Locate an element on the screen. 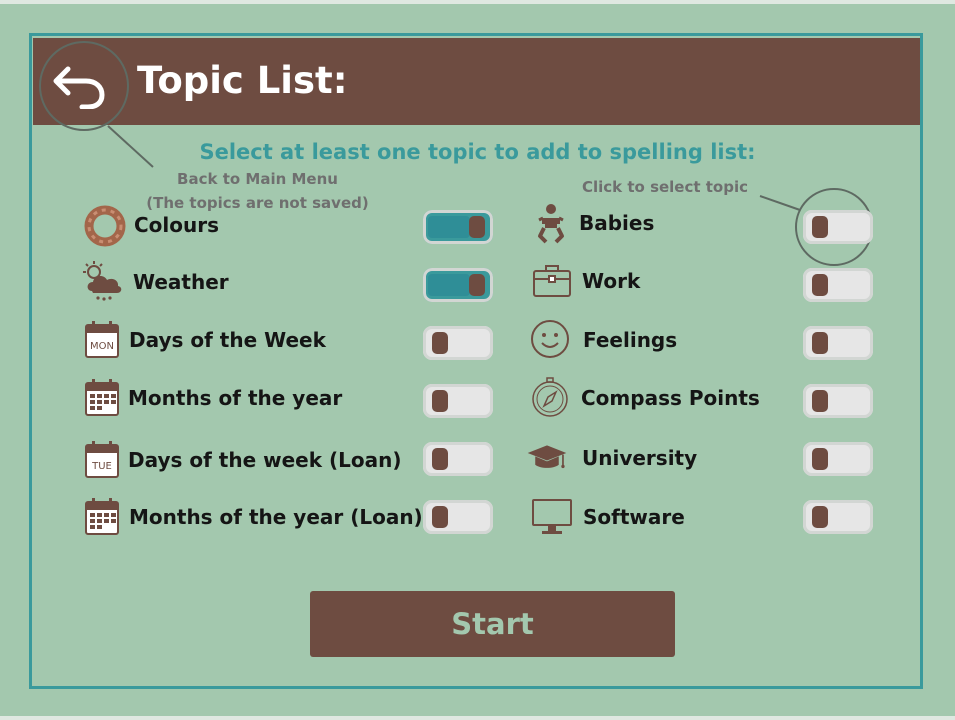 This screenshot has height=720, width=955. topic-label-colours: Colours is located at coordinates (177, 225).